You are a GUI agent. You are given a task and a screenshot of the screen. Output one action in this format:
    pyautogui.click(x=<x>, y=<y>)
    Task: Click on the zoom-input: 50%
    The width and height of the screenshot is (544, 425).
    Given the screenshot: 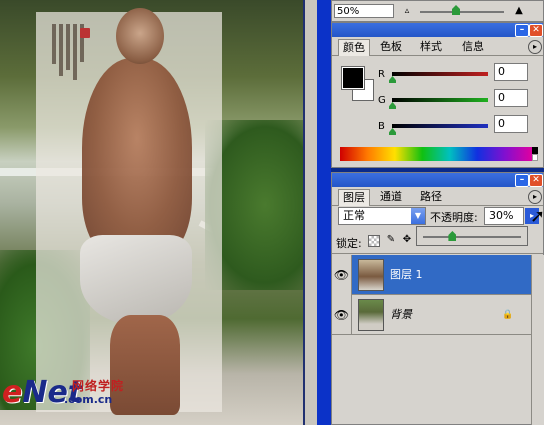 What is the action you would take?
    pyautogui.click(x=364, y=11)
    